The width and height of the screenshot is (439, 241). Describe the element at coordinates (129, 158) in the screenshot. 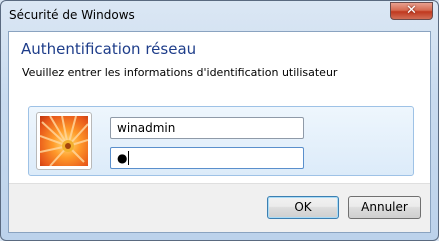

I see `text-caret` at that location.